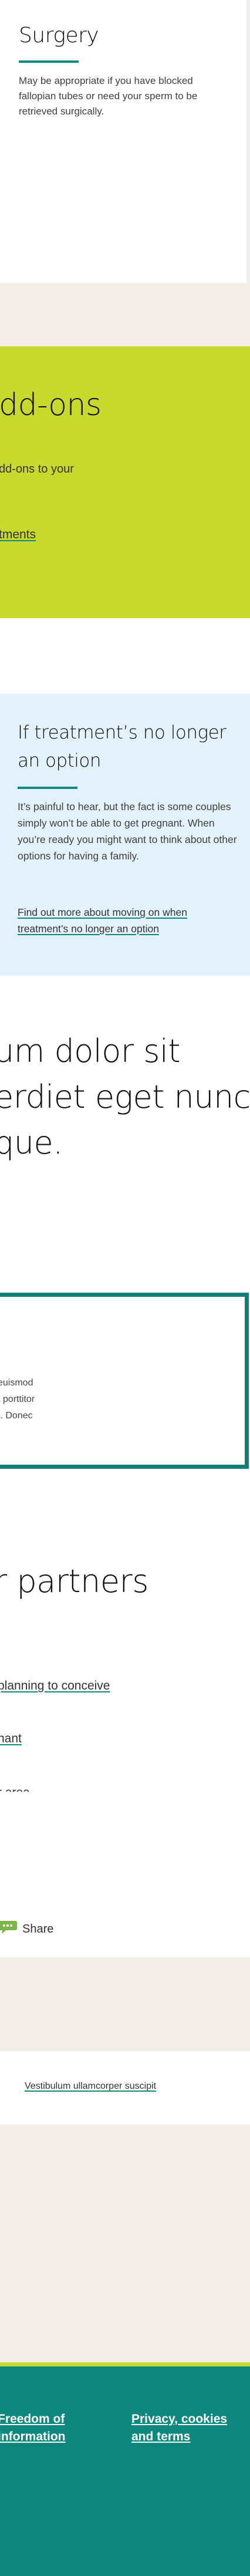 The width and height of the screenshot is (250, 2576). What do you see at coordinates (32, 1142) in the screenshot?
I see `quote-line: que.` at bounding box center [32, 1142].